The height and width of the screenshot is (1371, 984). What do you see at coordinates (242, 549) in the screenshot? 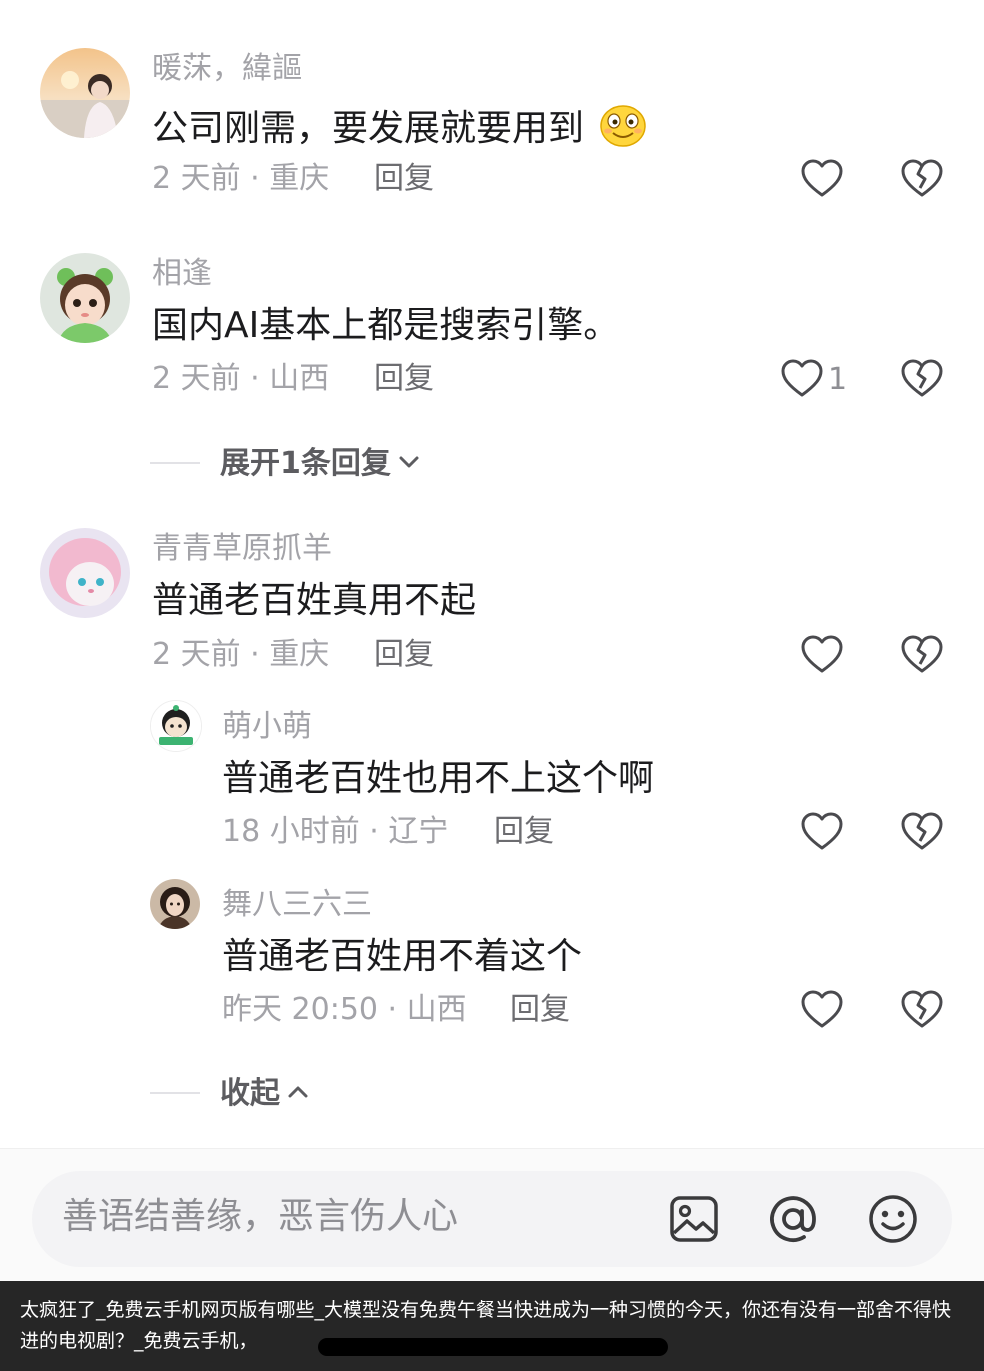
I see `username: 青青草原抓羊` at bounding box center [242, 549].